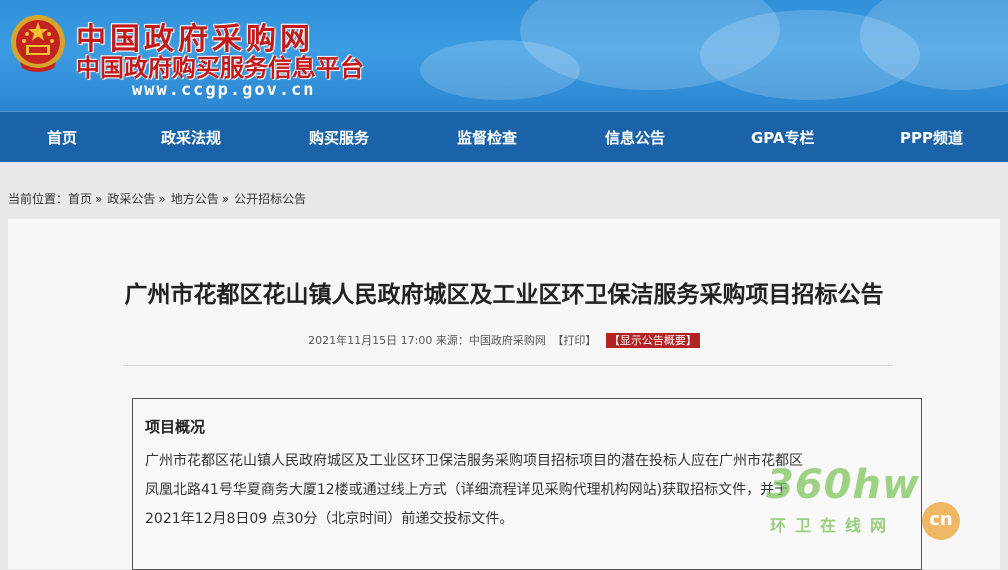  I want to click on national-emblem-icon, so click(38, 43).